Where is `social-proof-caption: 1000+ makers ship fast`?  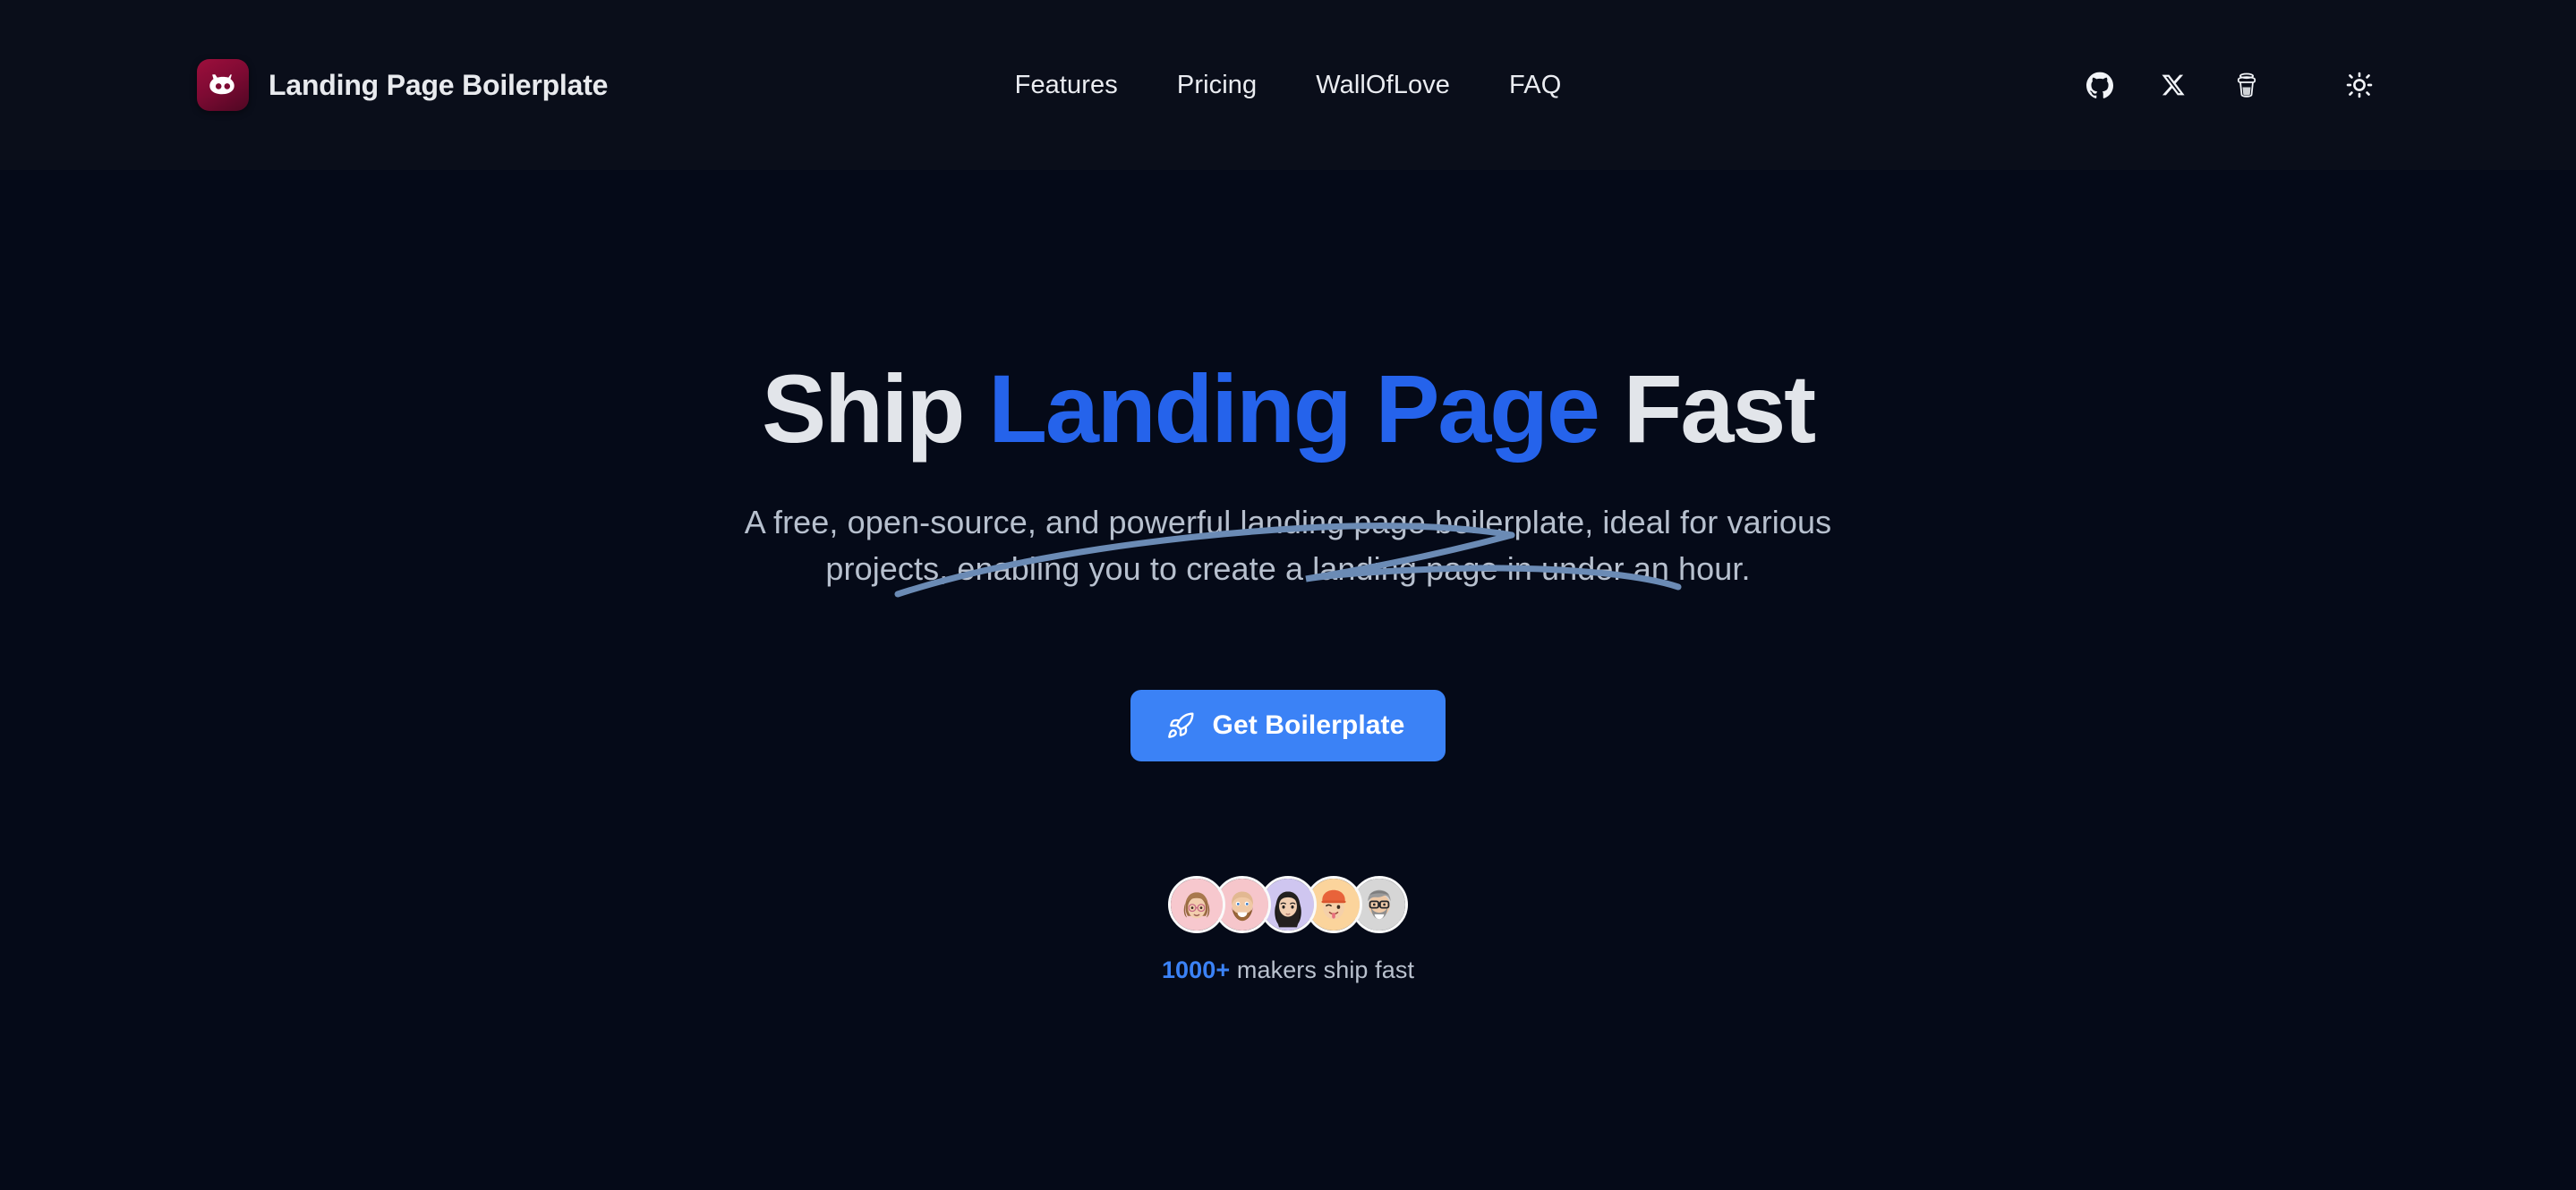 social-proof-caption: 1000+ makers ship fast is located at coordinates (1288, 970).